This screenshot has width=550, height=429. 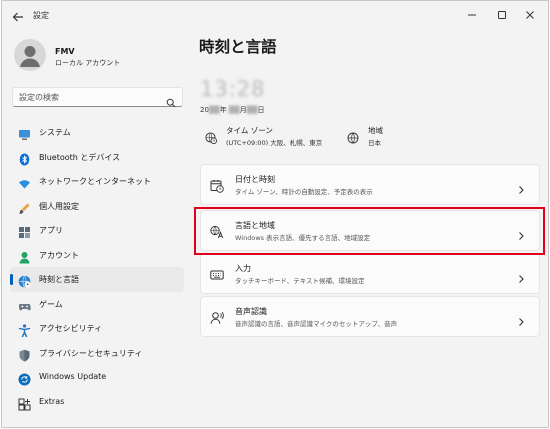 I want to click on timezone-value: (UTC+09:00) 大阪、札幌、東京, so click(x=274, y=143).